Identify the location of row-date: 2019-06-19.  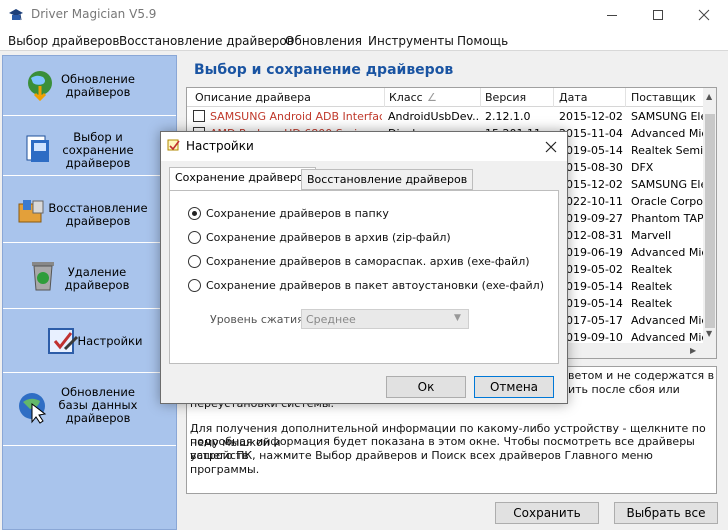
(591, 252).